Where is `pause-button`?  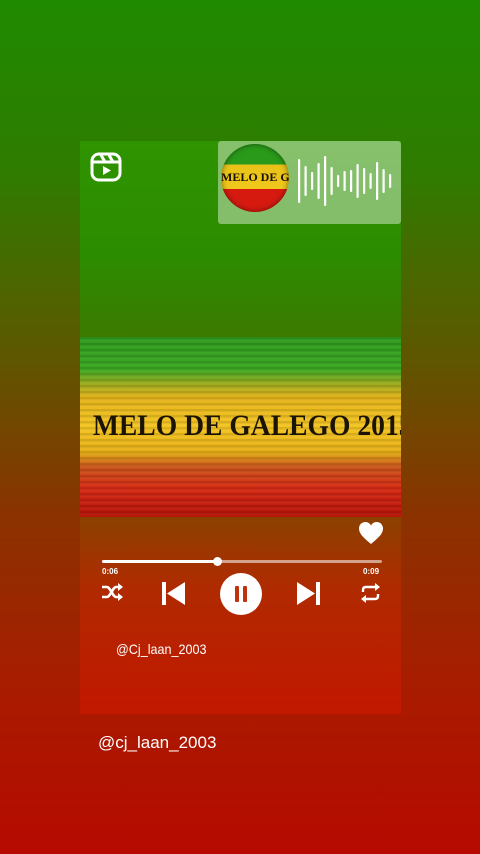 pause-button is located at coordinates (241, 594).